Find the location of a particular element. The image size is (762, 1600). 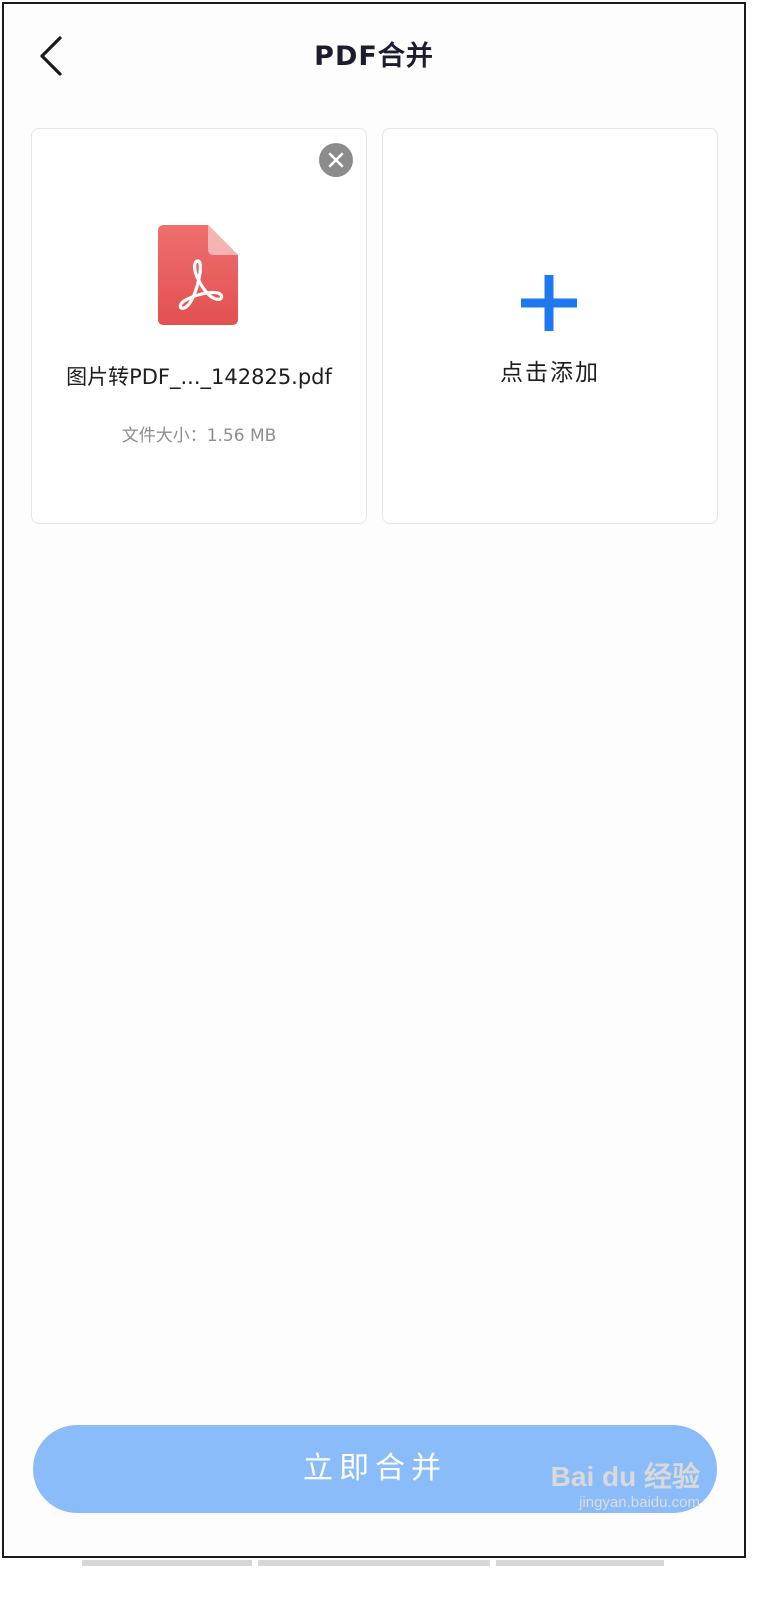

file-size: 文件大小：1.56 MB is located at coordinates (199, 433).